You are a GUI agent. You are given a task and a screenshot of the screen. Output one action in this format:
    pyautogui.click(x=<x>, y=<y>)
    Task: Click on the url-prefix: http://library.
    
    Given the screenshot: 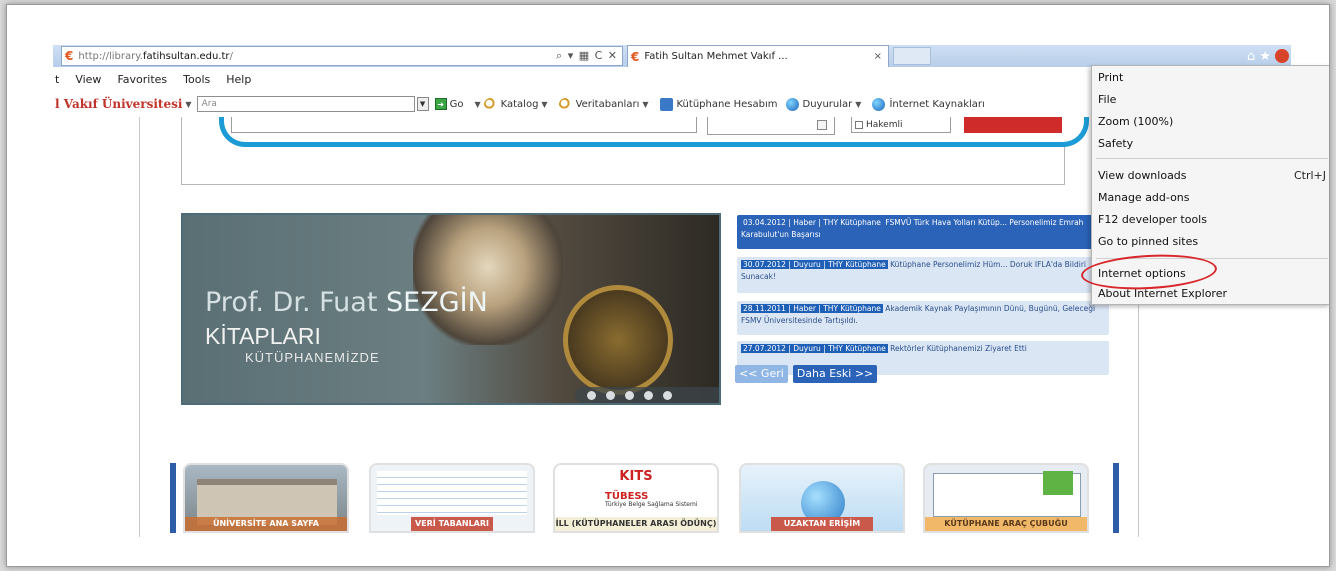 What is the action you would take?
    pyautogui.click(x=110, y=56)
    